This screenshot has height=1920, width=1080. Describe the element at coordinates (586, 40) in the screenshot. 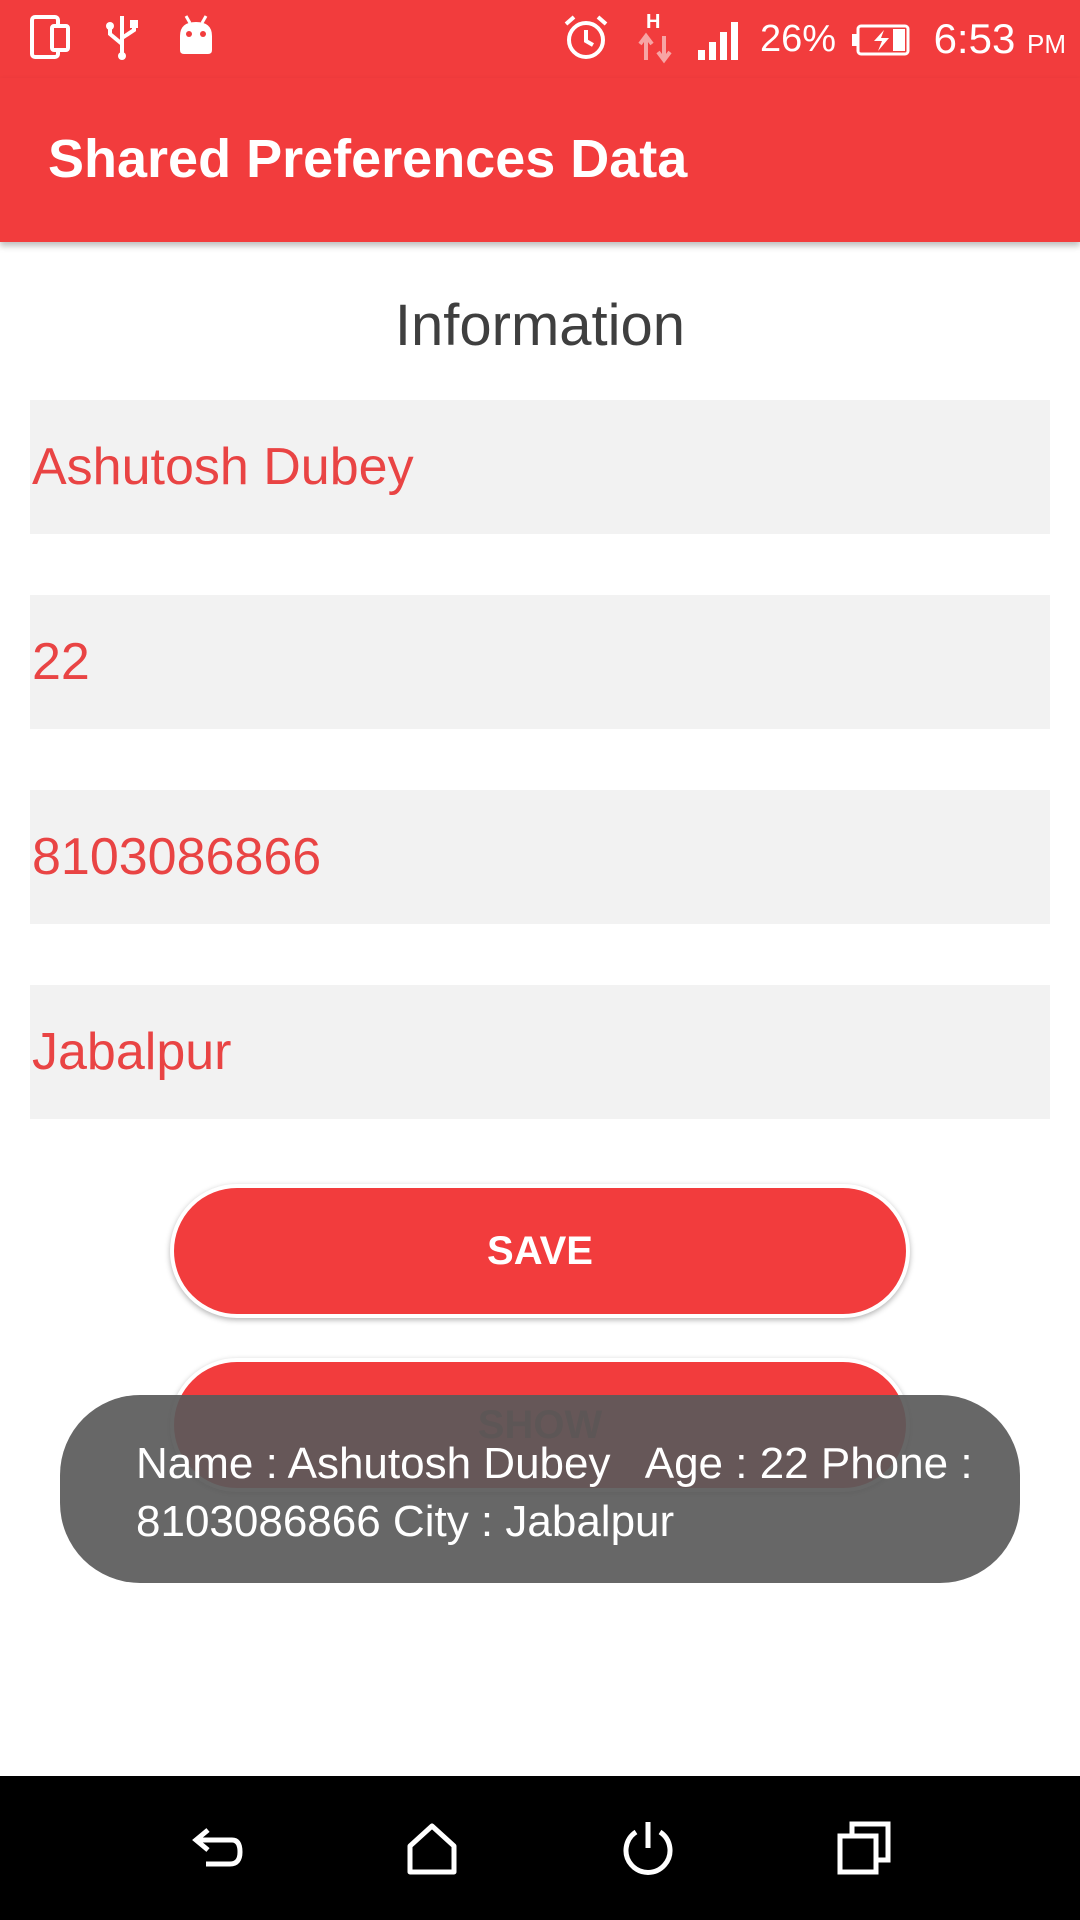

I see `alarm-icon` at that location.